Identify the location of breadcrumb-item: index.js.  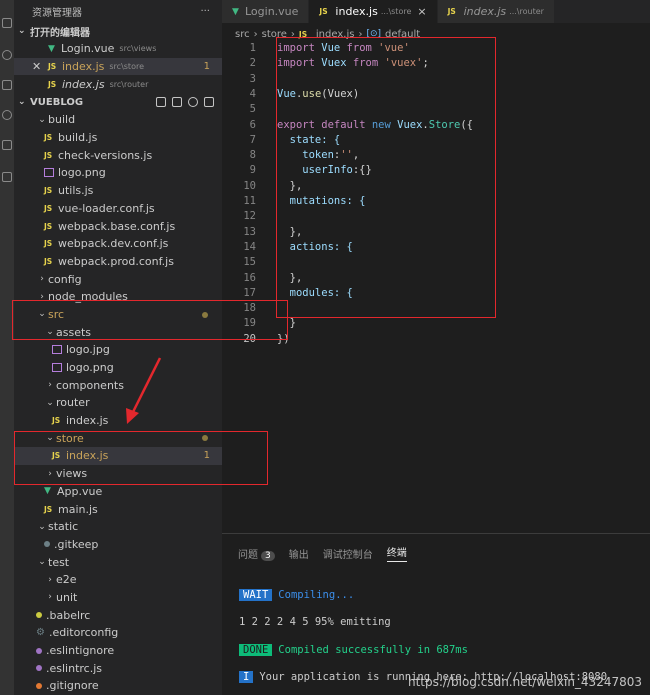
(335, 34).